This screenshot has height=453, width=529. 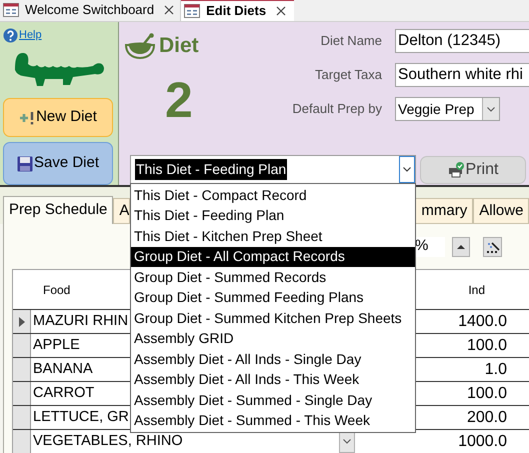 What do you see at coordinates (273, 298) in the screenshot?
I see `list-item: Group Diet - Summed Feeding Plans` at bounding box center [273, 298].